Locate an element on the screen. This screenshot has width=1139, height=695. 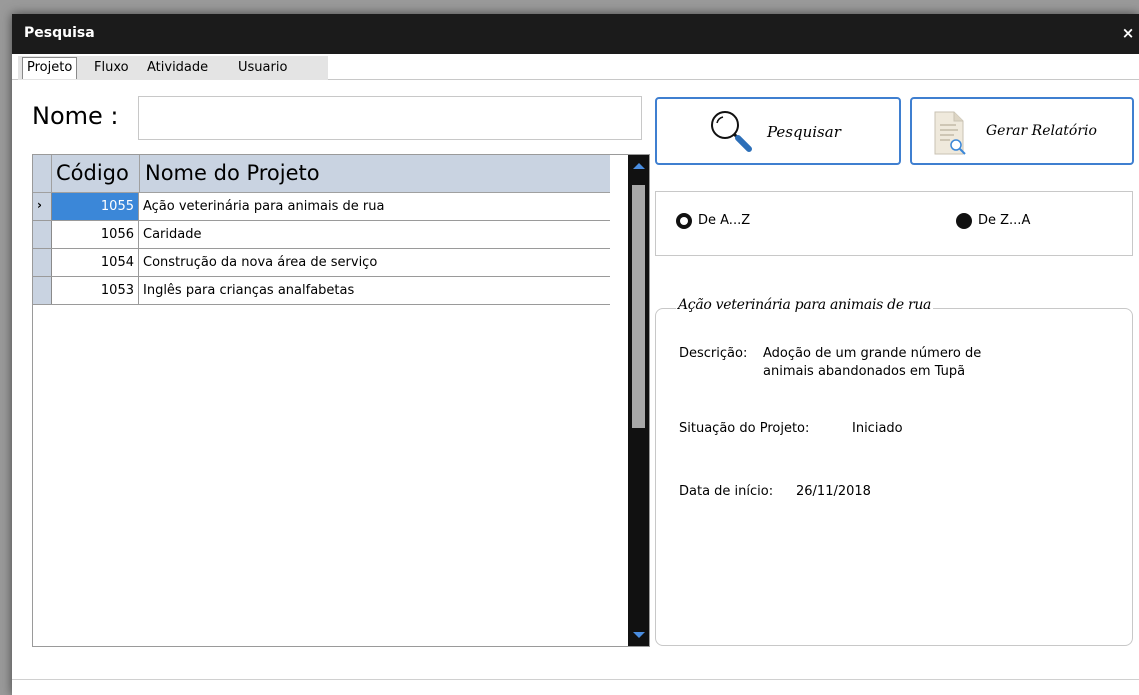
sort-options: De A...Z De Z...A is located at coordinates (894, 223).